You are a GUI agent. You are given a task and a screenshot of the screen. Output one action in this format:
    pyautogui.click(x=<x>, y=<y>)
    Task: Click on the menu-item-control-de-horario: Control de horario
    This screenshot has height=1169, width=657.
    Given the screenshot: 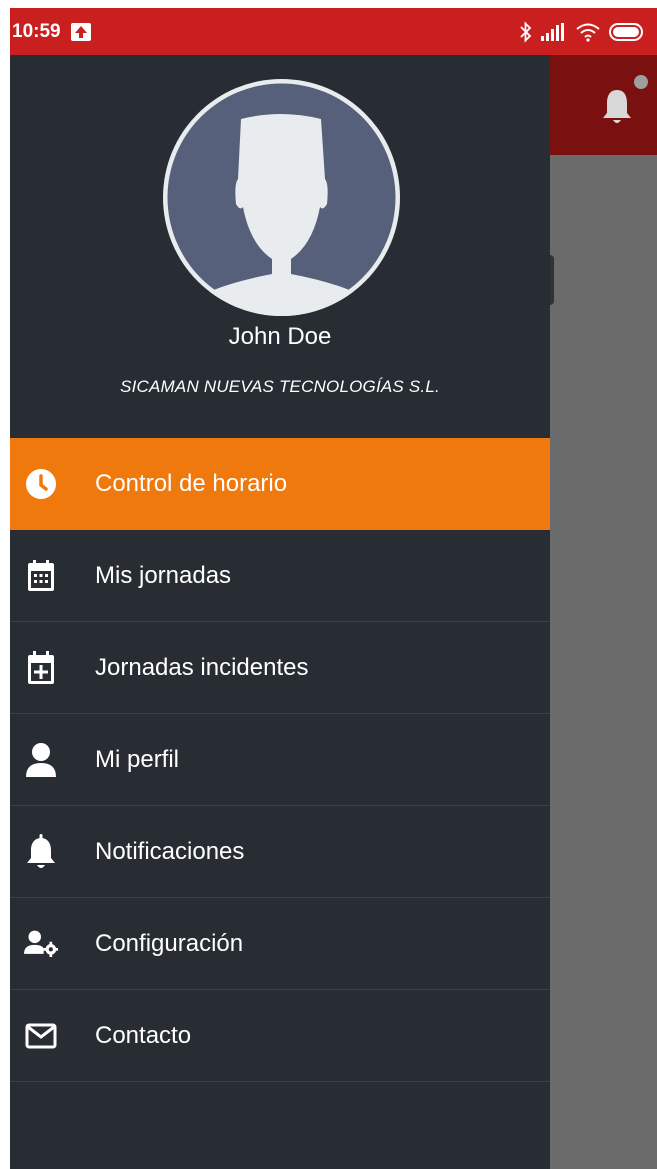 What is the action you would take?
    pyautogui.click(x=280, y=484)
    